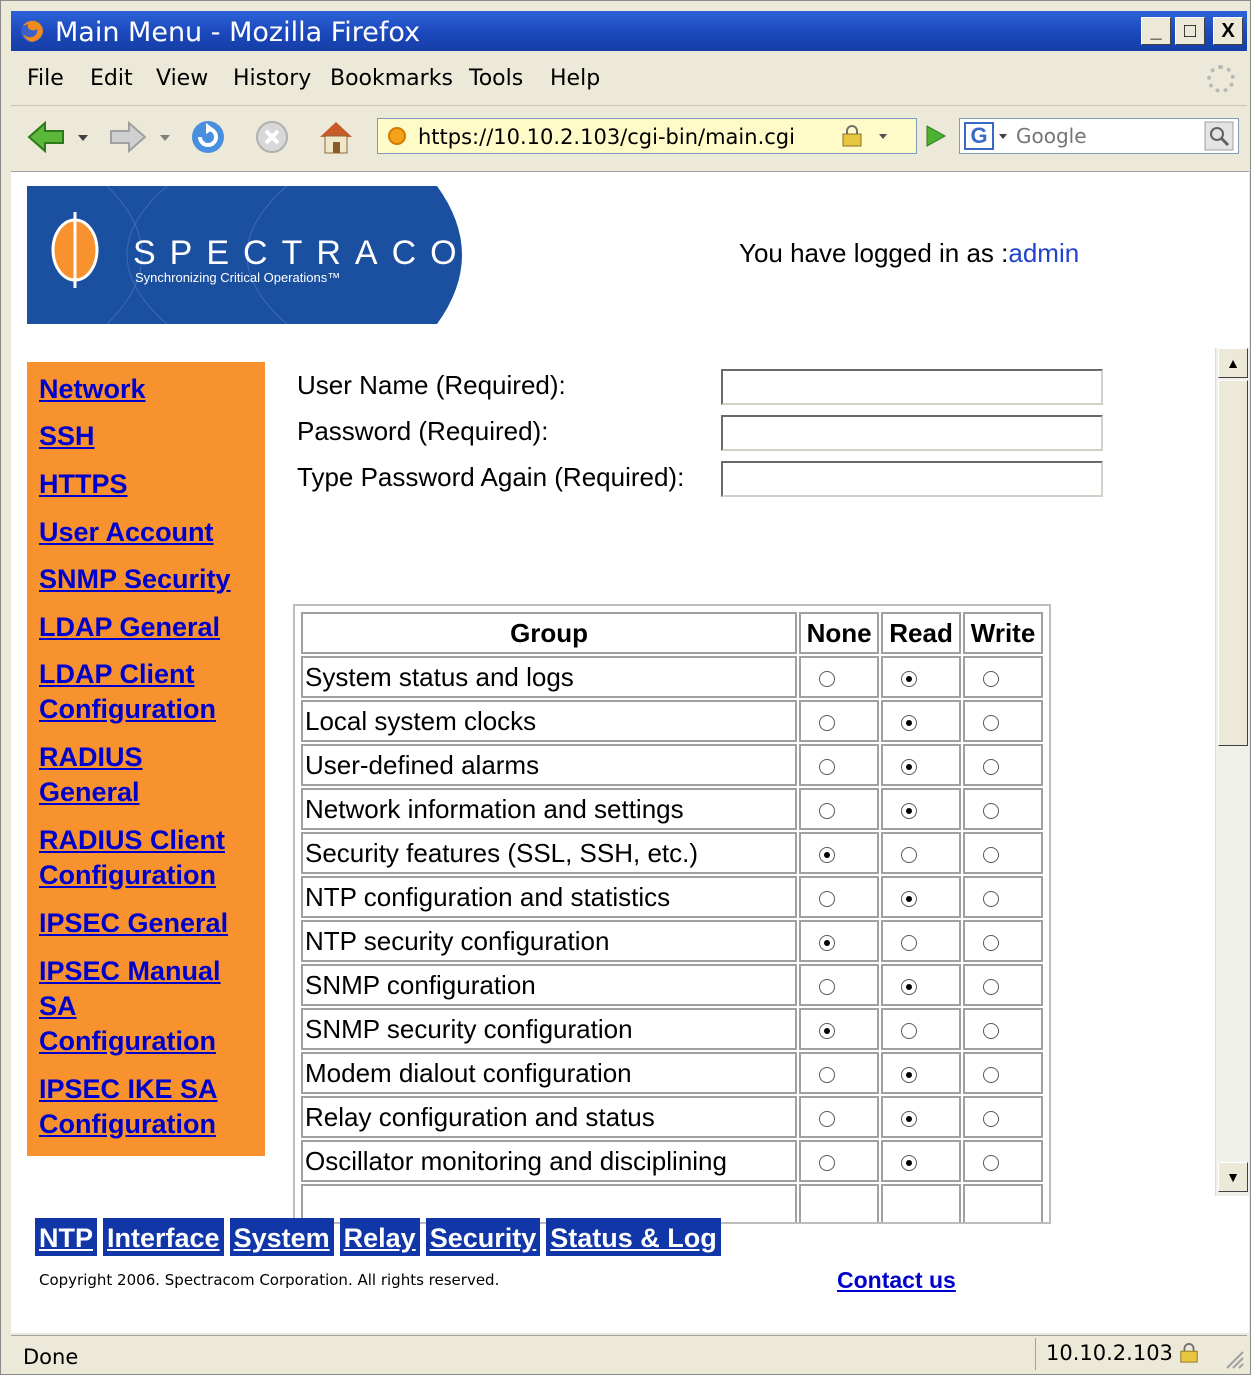 Image resolution: width=1251 pixels, height=1375 pixels. Describe the element at coordinates (1233, 1358) in the screenshot. I see `resize-grip-icon` at that location.